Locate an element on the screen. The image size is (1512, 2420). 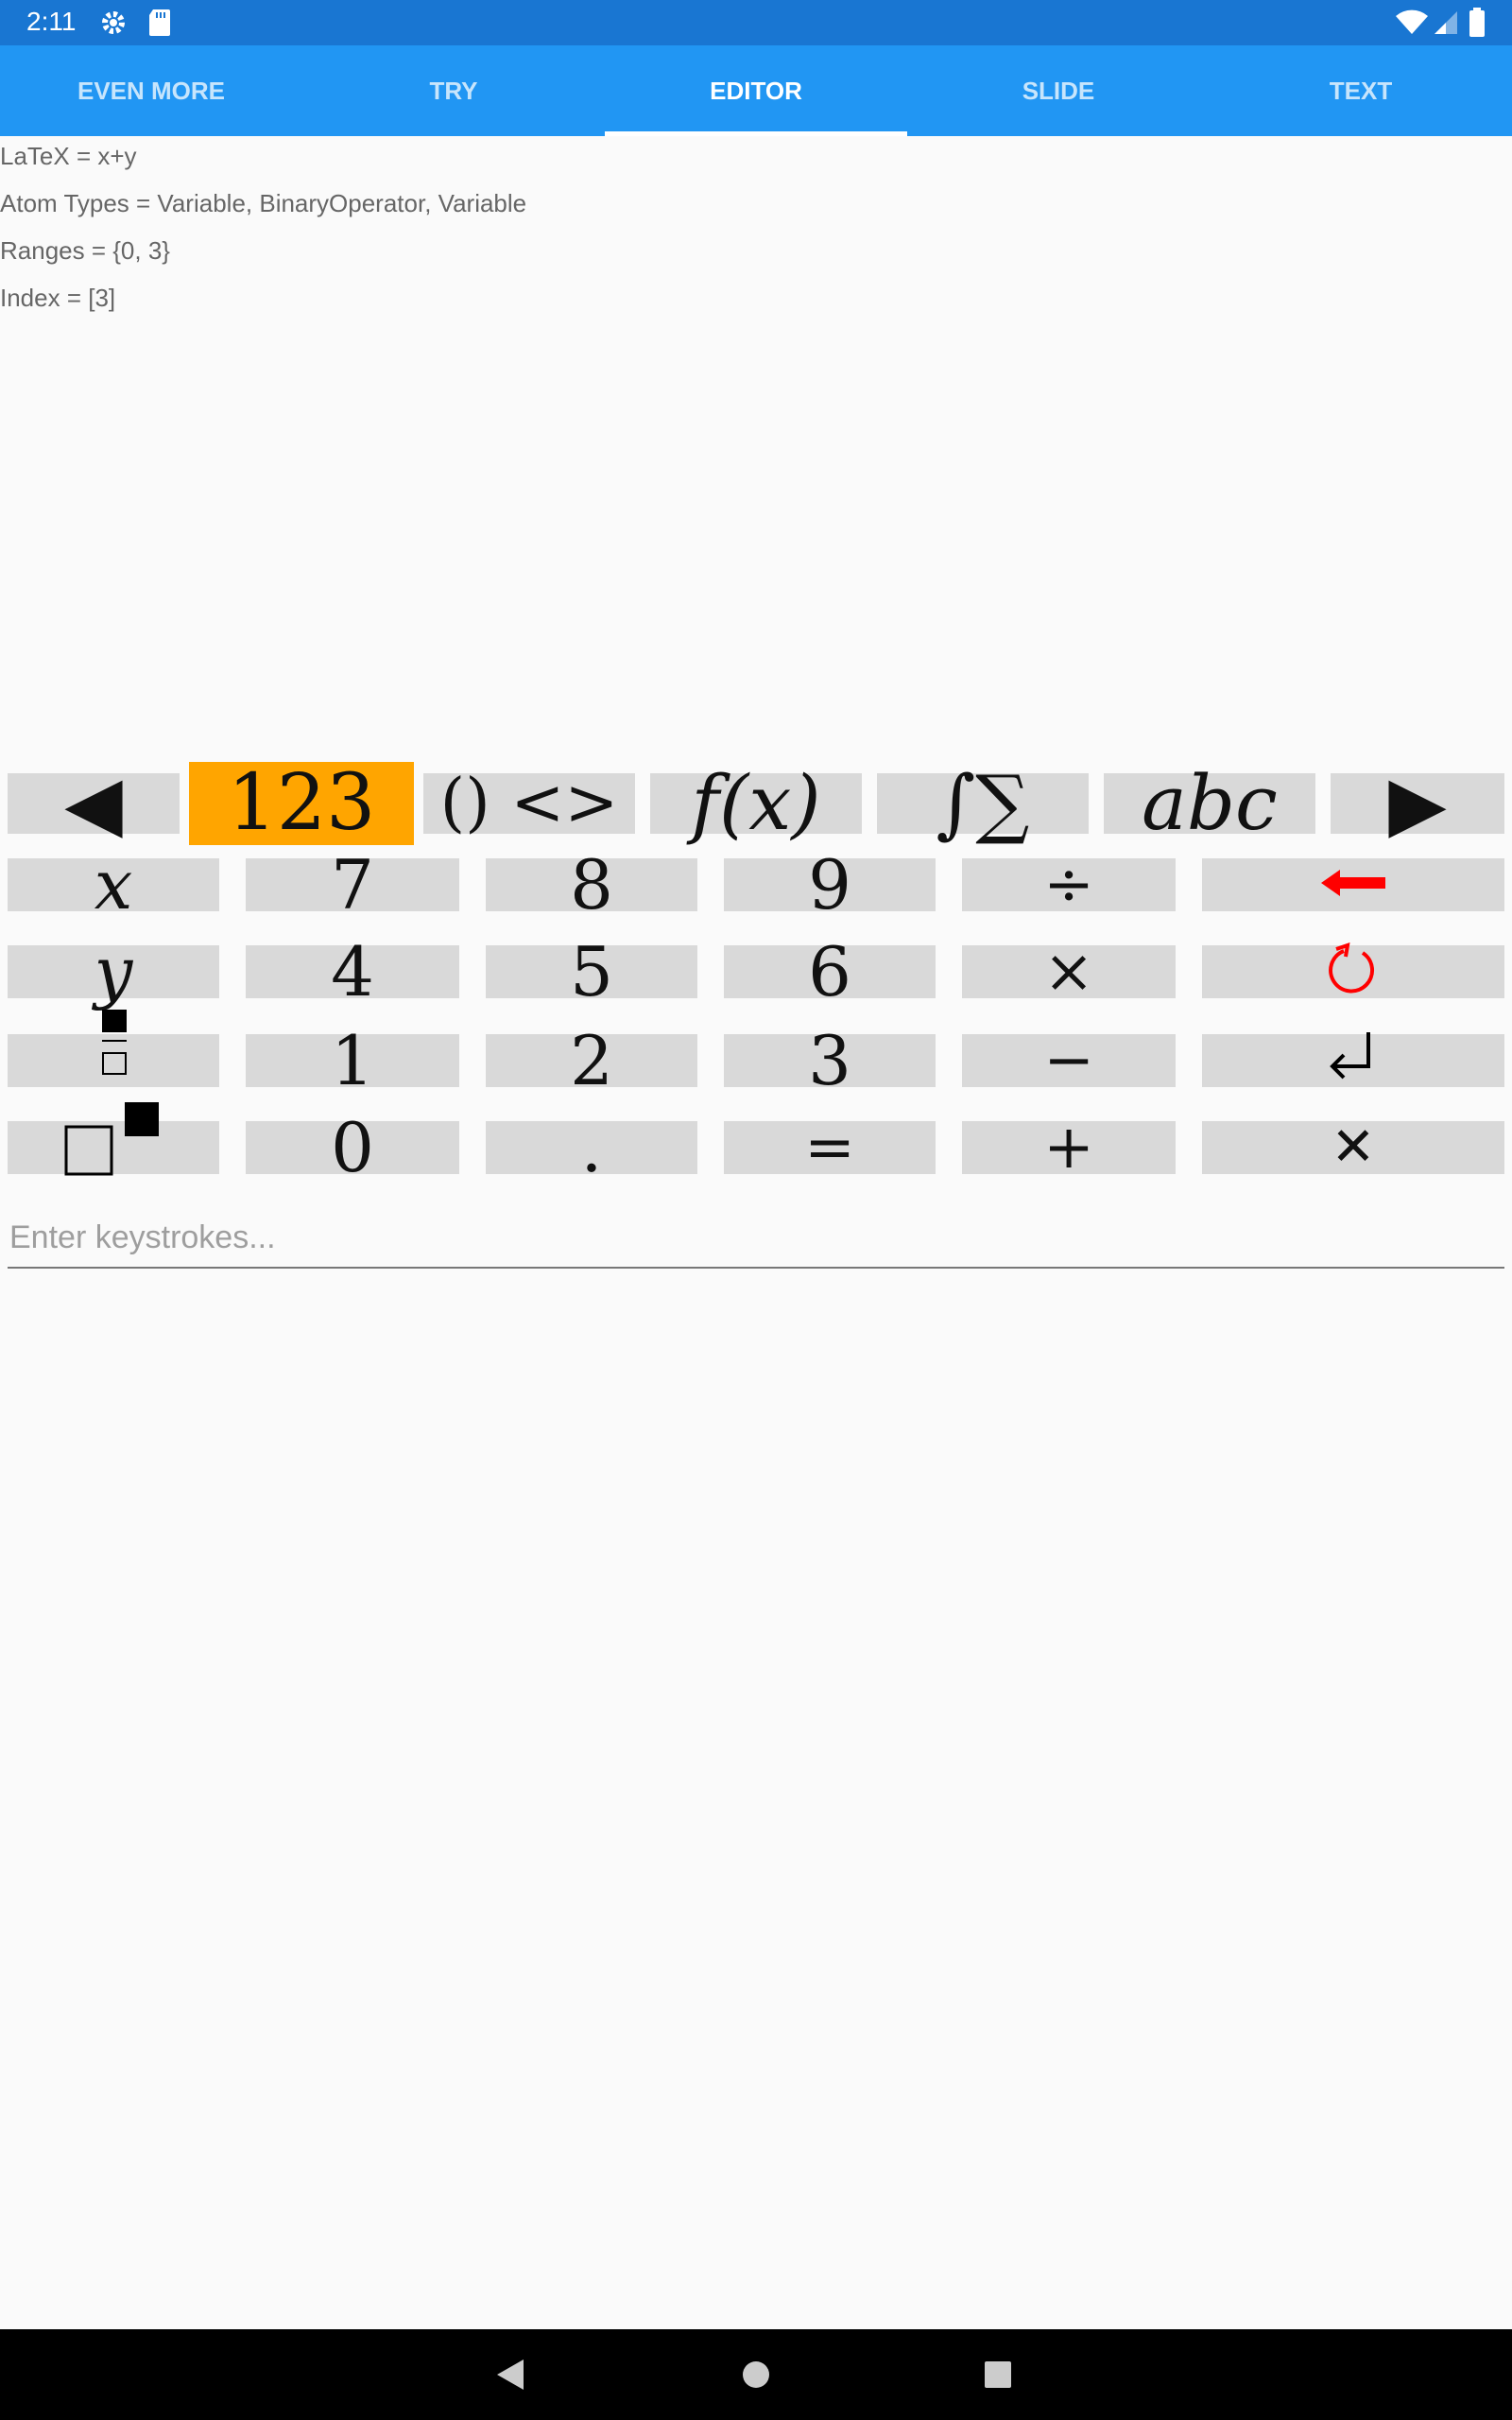
backspace-button is located at coordinates (1353, 884).